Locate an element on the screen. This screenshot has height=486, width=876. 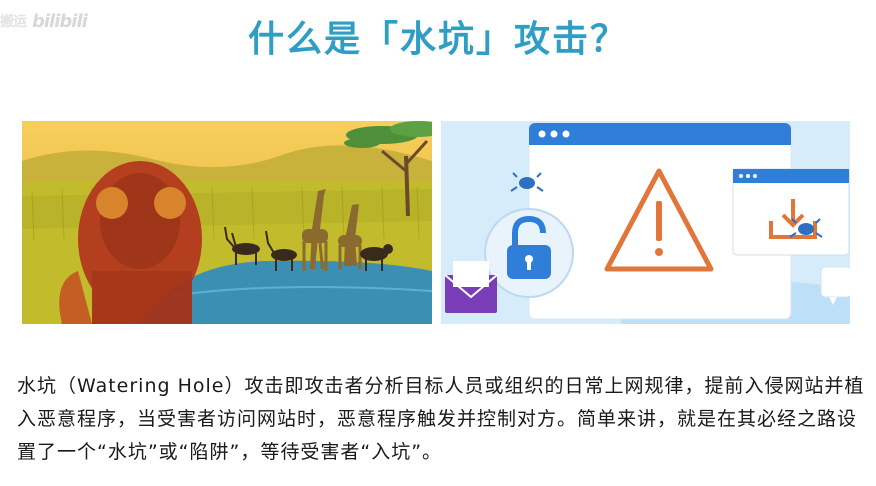
download-window is located at coordinates (791, 212).